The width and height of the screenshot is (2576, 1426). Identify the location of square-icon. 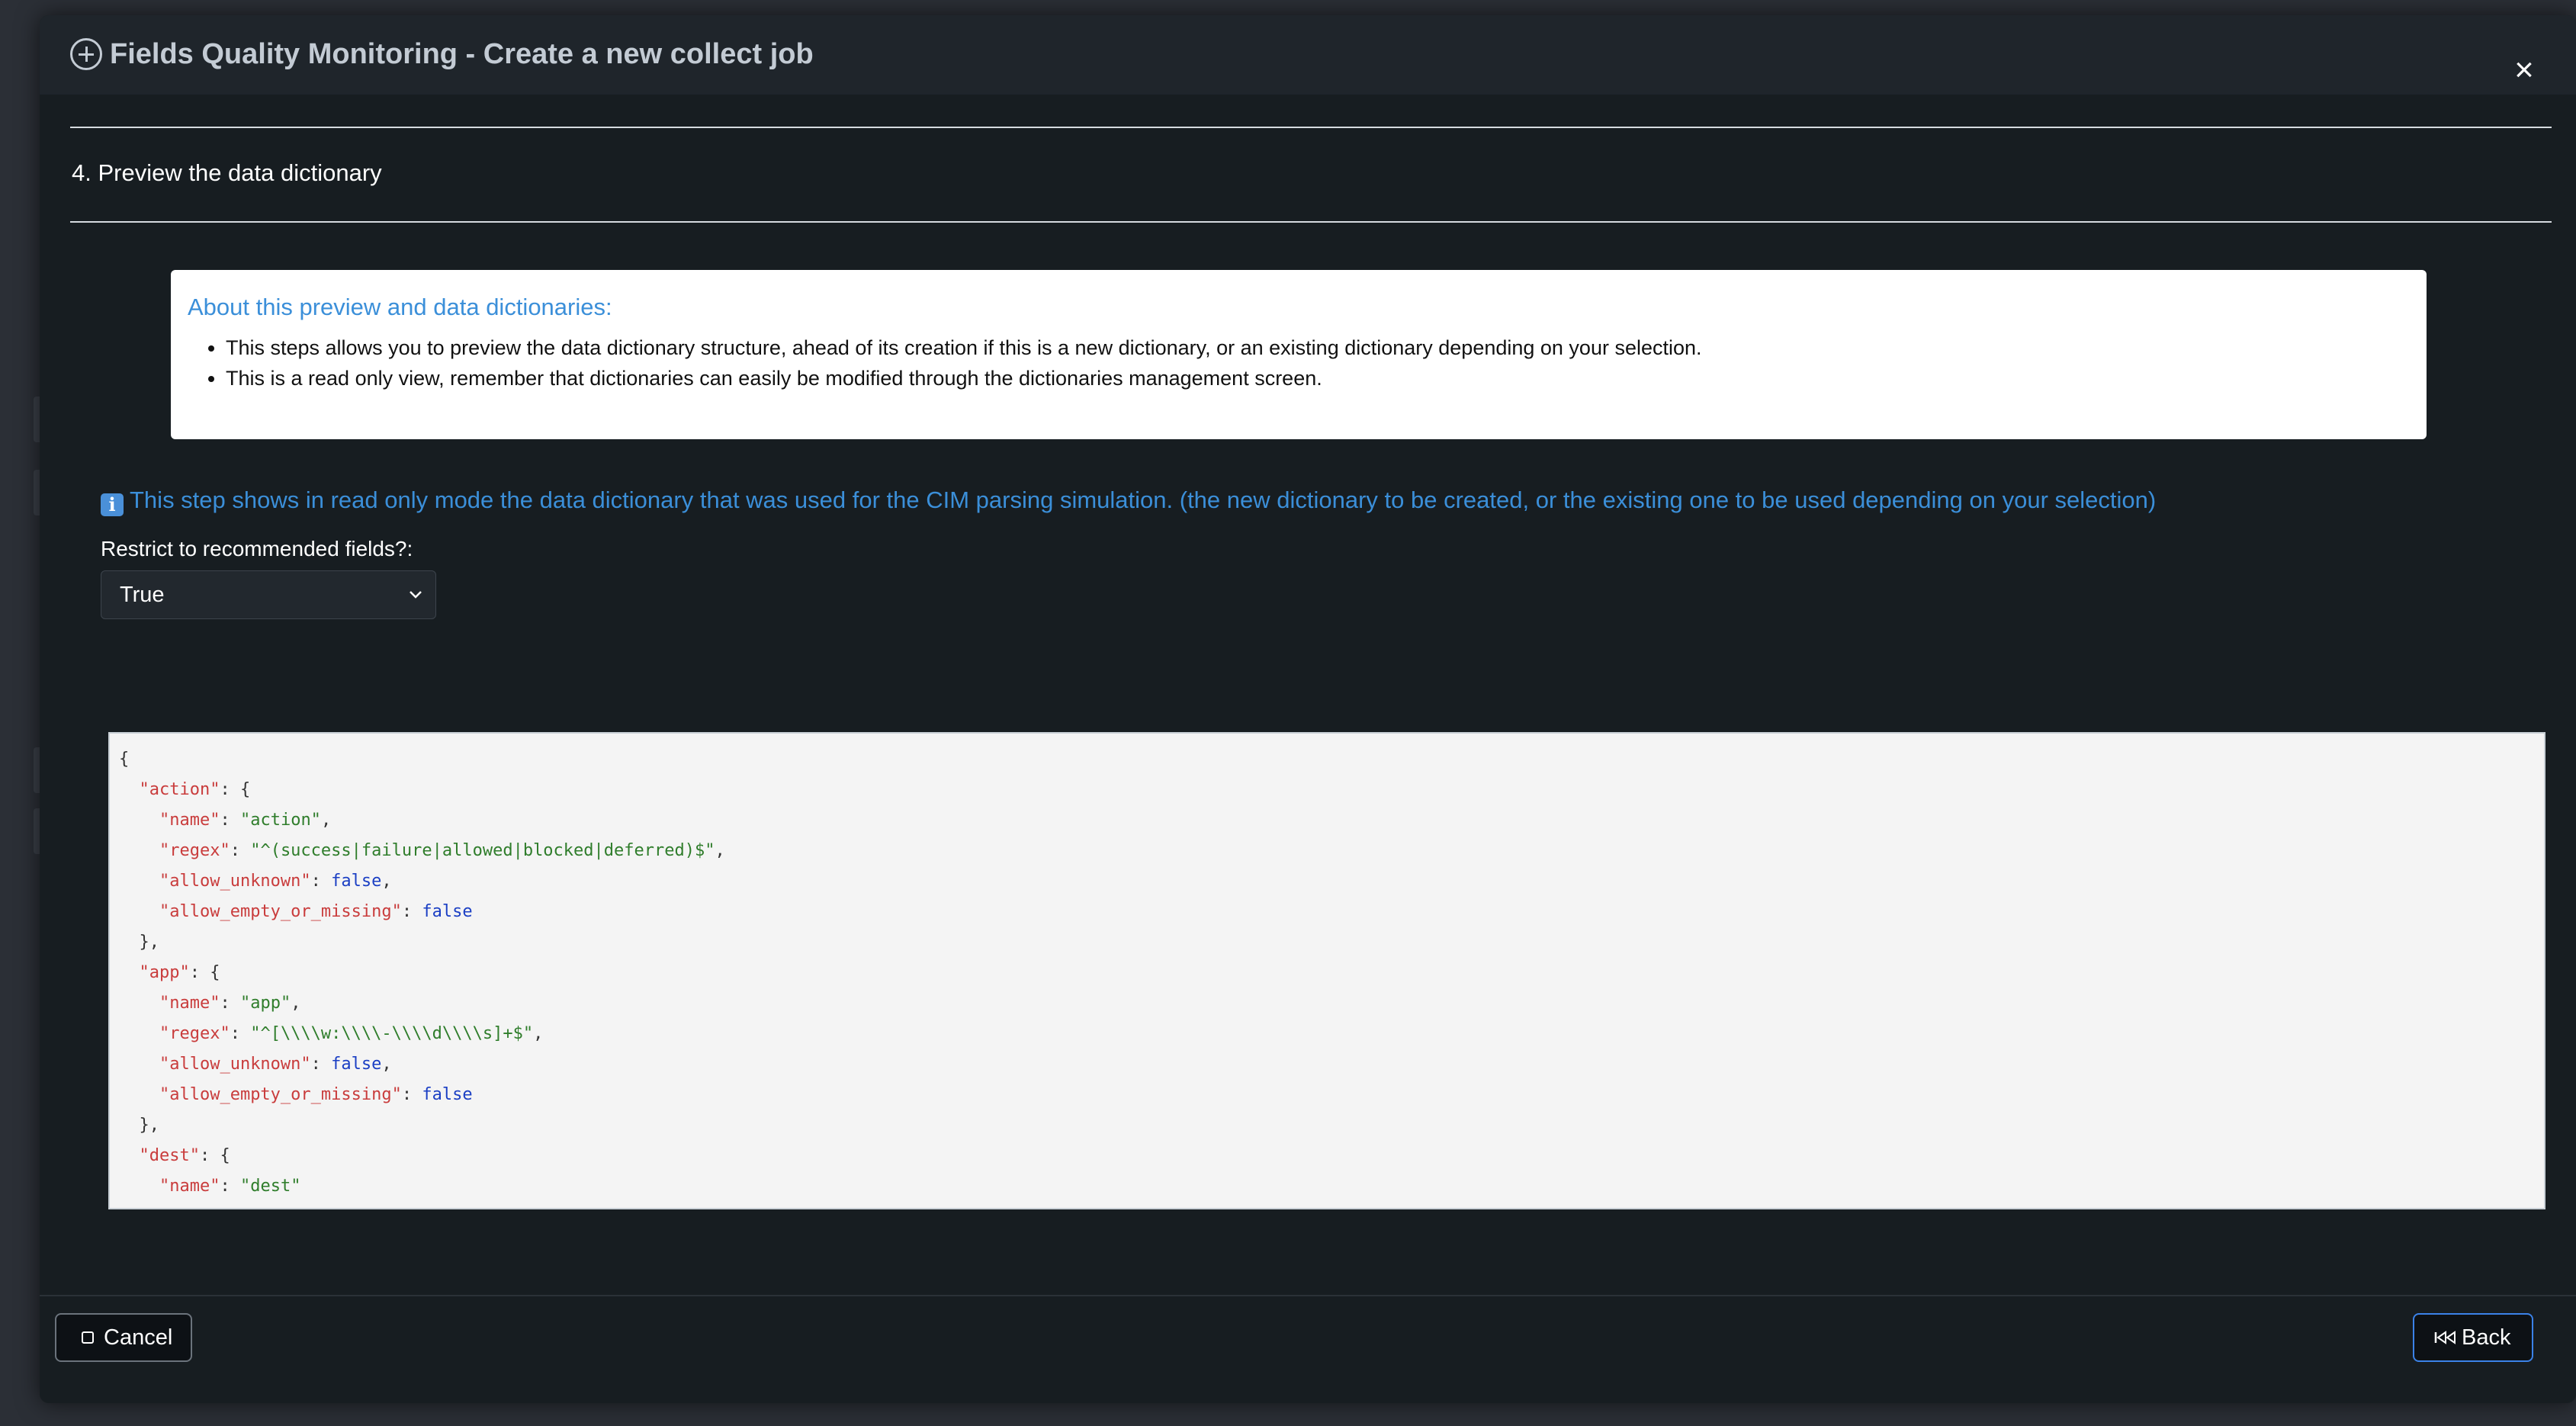
(88, 1337).